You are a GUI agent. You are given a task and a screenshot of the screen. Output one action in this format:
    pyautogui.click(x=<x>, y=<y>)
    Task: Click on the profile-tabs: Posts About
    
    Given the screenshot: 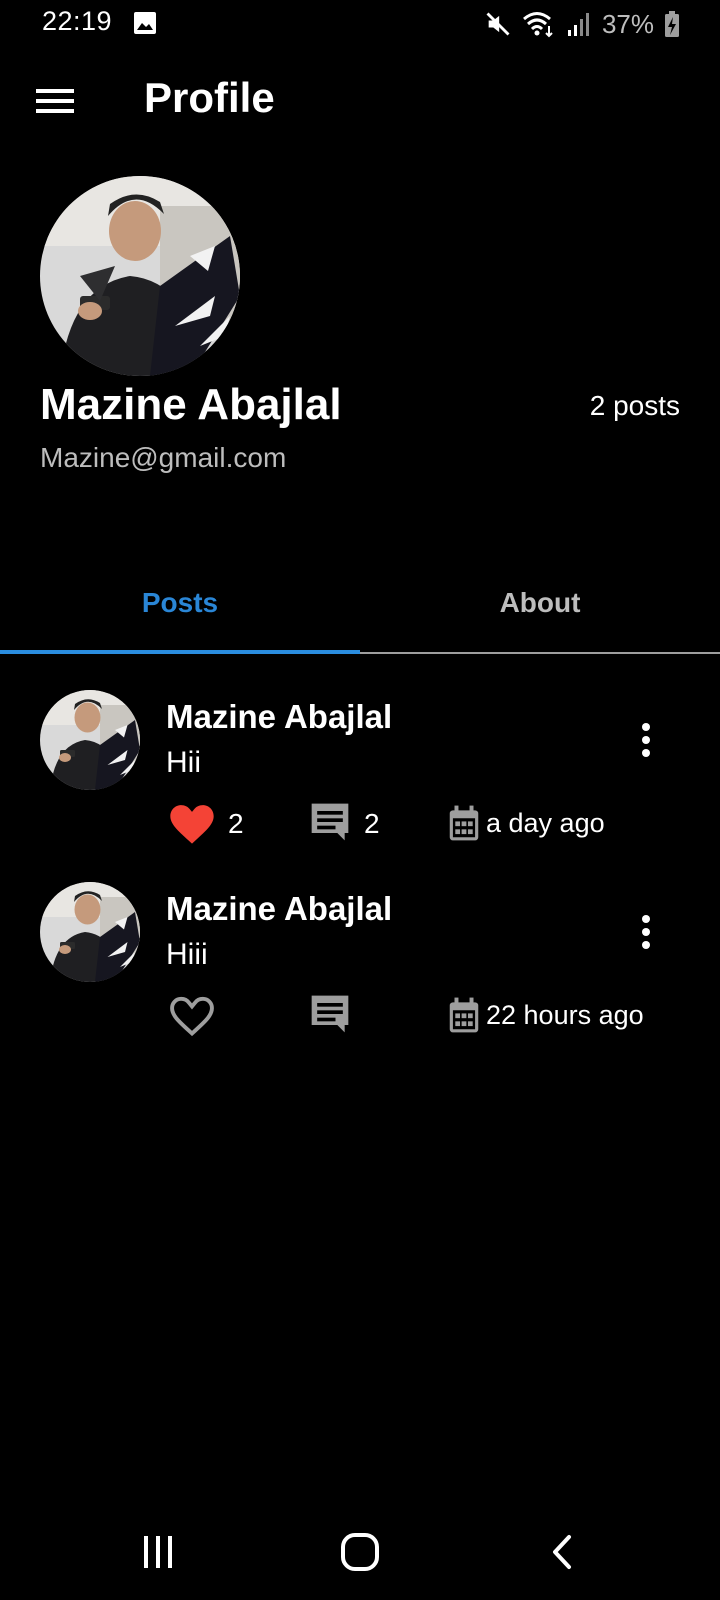 What is the action you would take?
    pyautogui.click(x=360, y=607)
    